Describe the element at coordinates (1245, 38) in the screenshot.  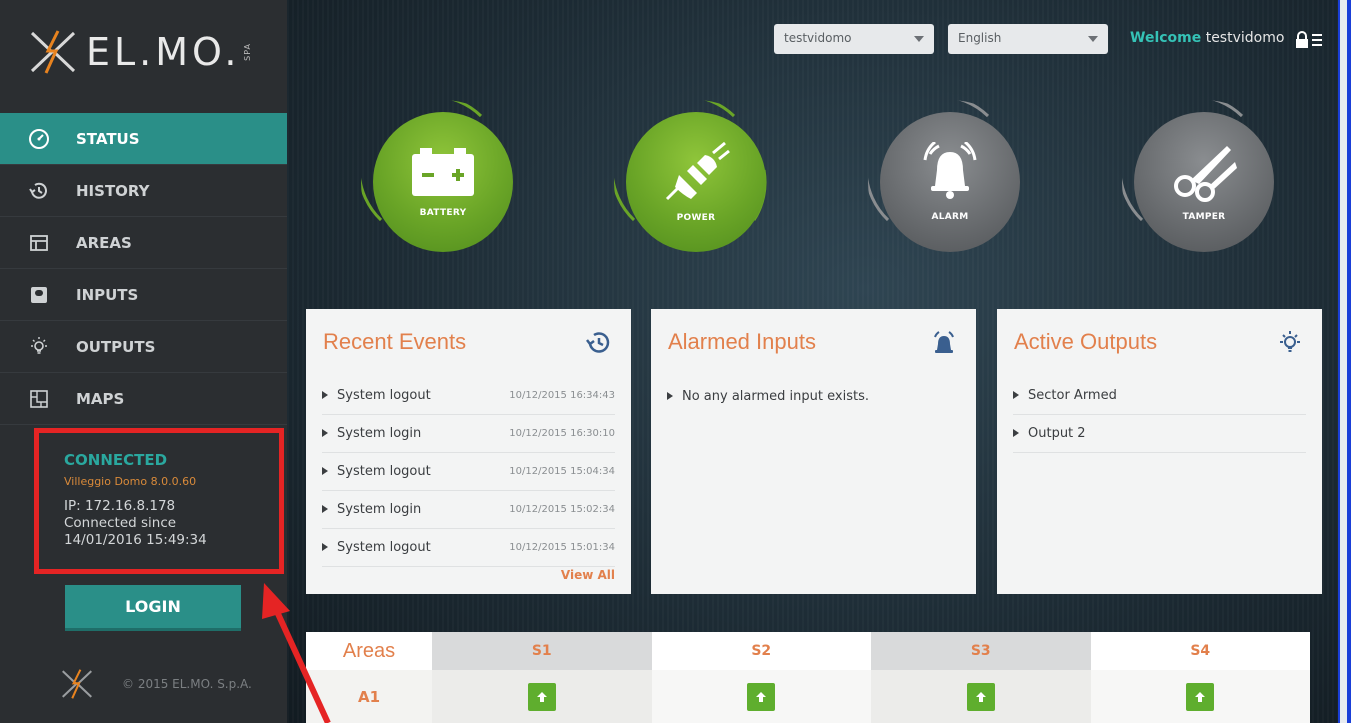
I see `welcome-username: testvidomo` at that location.